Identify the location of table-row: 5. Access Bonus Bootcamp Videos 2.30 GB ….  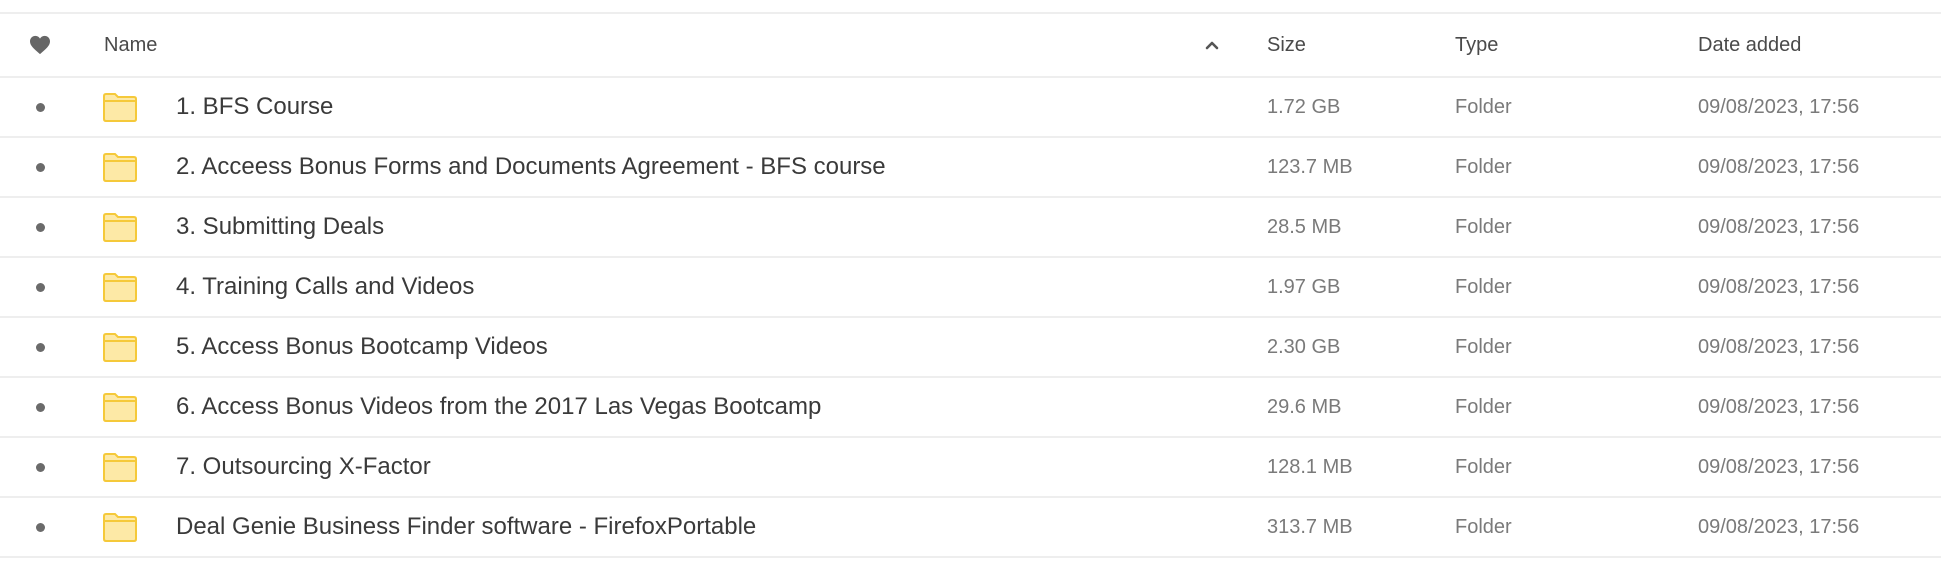
(970, 348).